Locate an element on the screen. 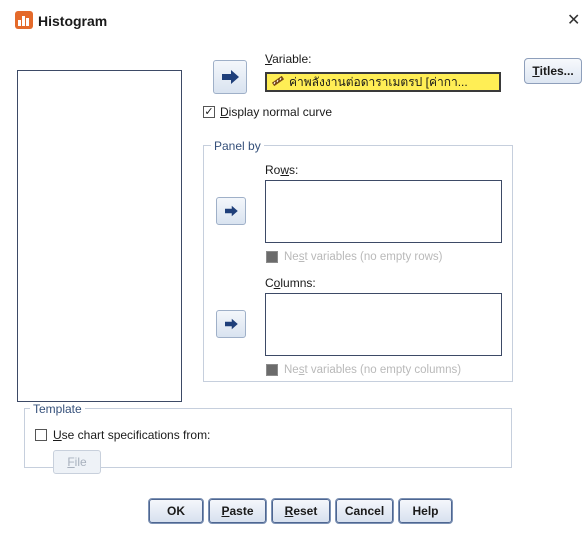  move-to-columns-button is located at coordinates (231, 324).